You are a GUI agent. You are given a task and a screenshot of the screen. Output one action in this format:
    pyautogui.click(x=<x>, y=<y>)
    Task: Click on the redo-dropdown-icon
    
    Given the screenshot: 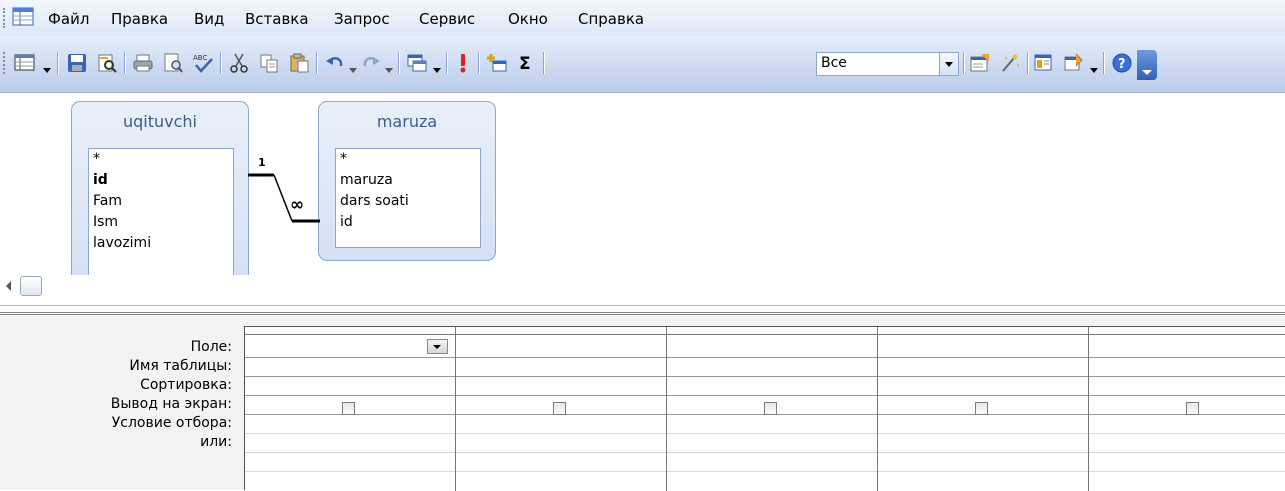 What is the action you would take?
    pyautogui.click(x=389, y=66)
    